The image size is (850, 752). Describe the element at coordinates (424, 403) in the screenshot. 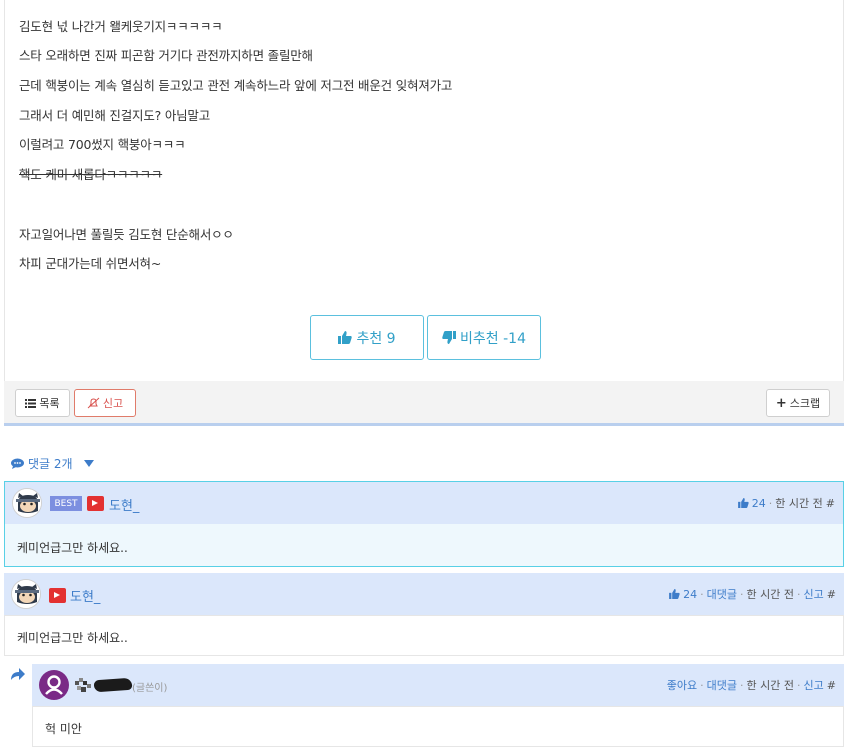

I see `post-toolbar: 목록 신고 + 스크랩` at that location.